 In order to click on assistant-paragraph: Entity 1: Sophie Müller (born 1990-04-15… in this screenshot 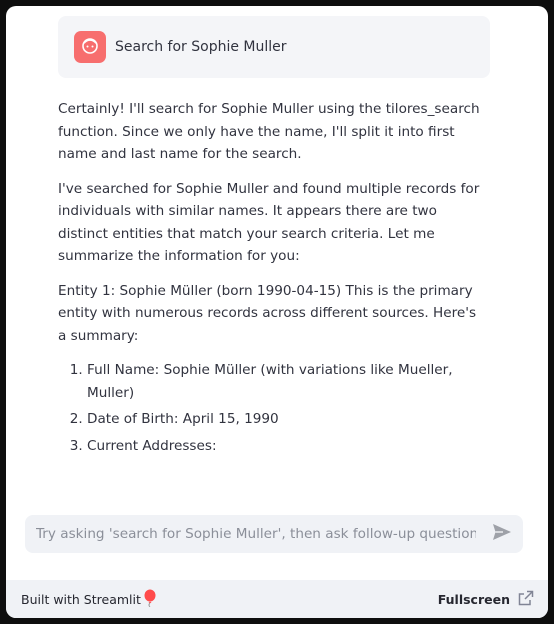, I will do `click(267, 313)`.